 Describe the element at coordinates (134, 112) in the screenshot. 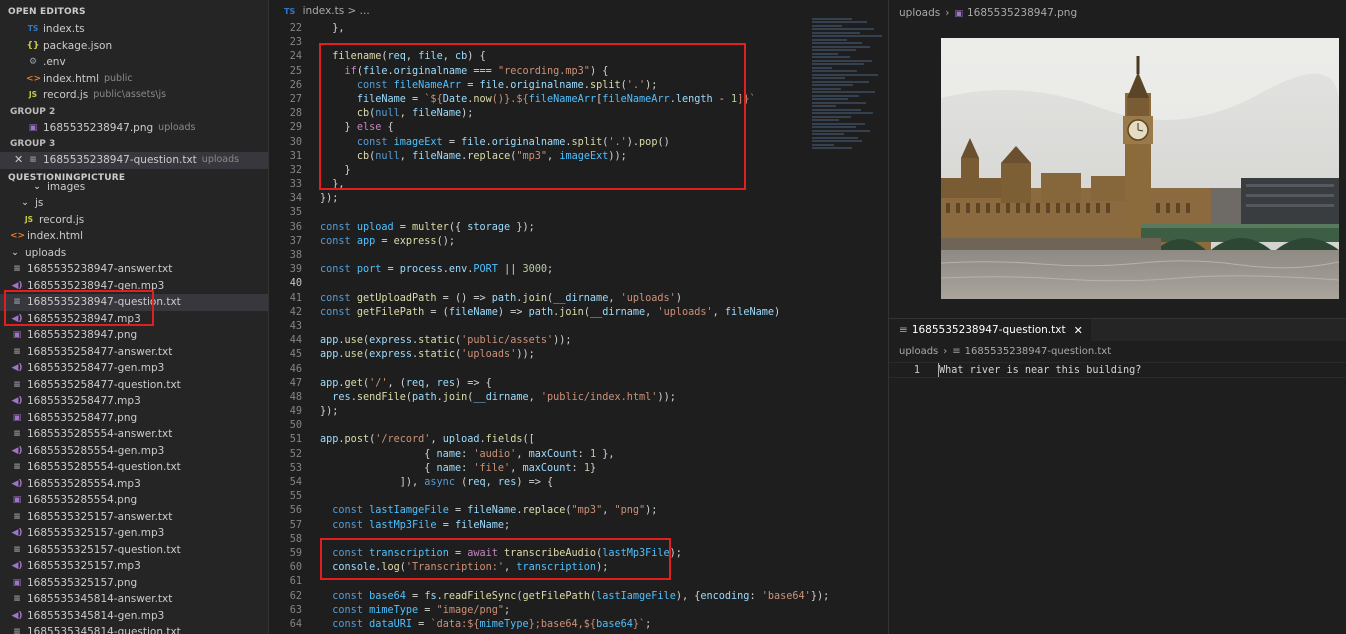

I see `group2-header: GROUP 2` at that location.